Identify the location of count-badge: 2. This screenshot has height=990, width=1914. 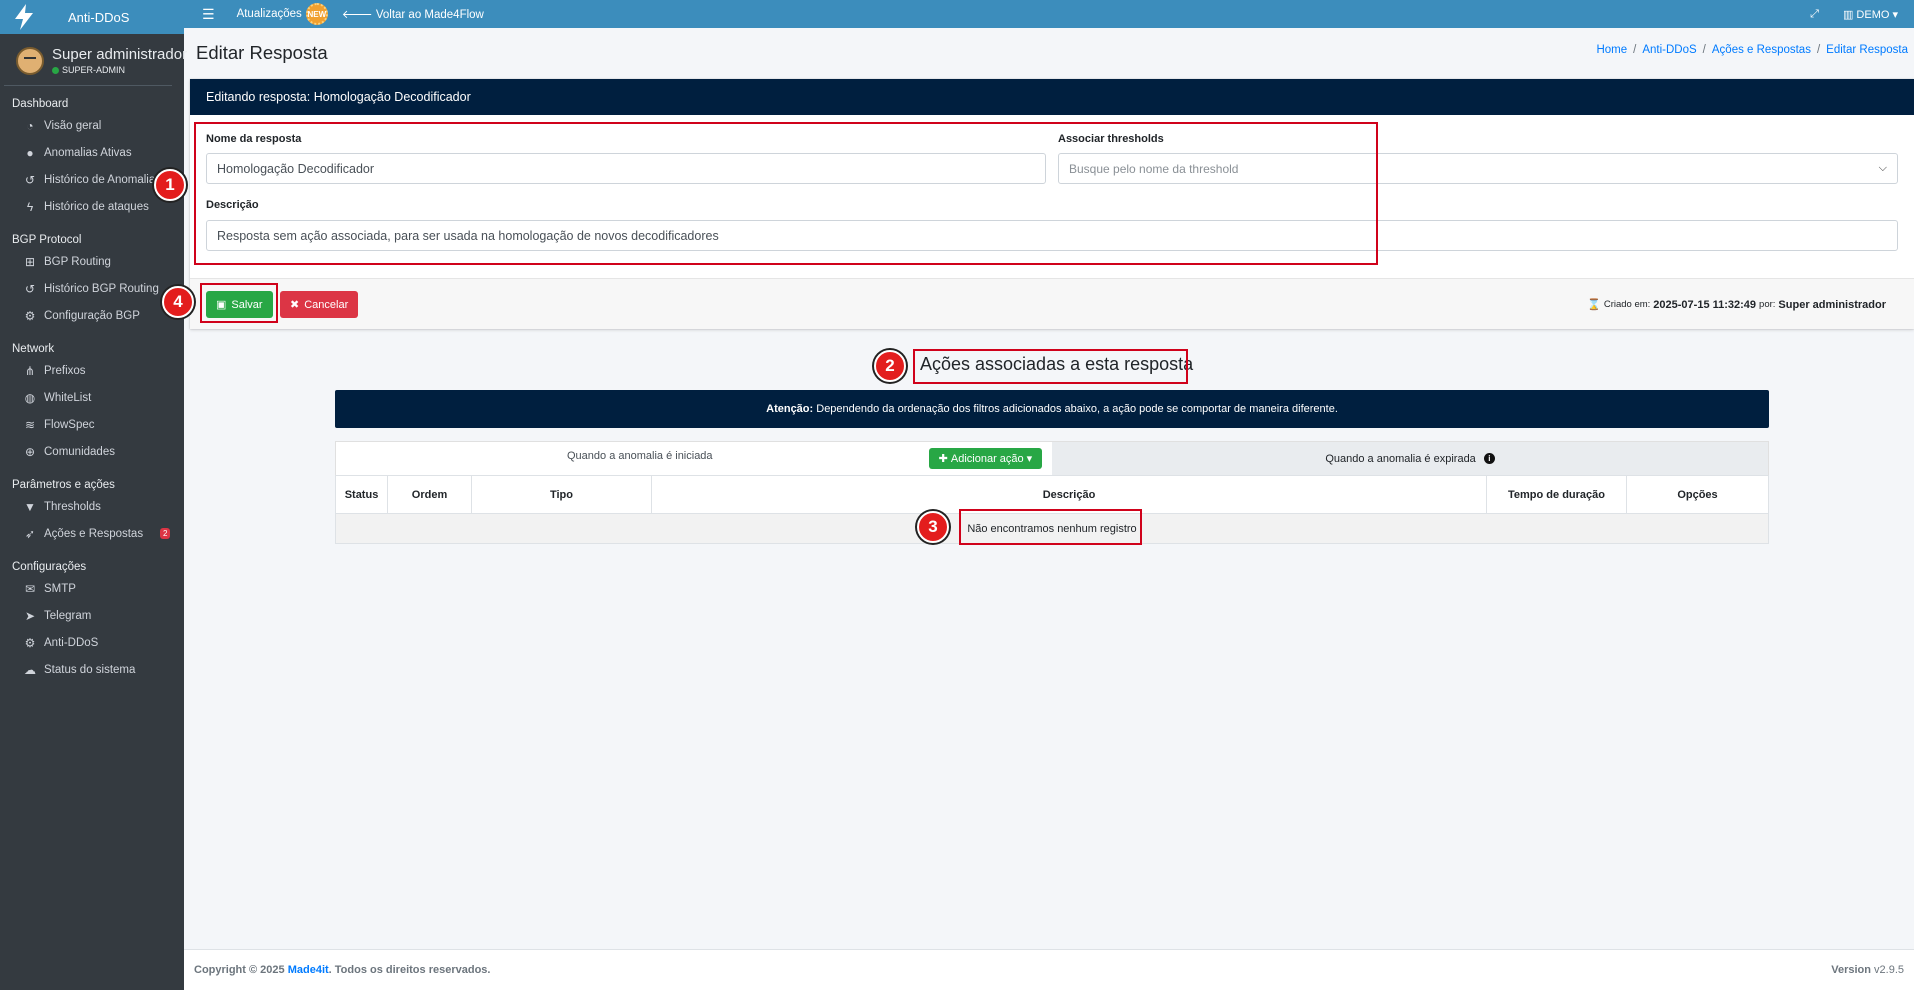
(165, 533).